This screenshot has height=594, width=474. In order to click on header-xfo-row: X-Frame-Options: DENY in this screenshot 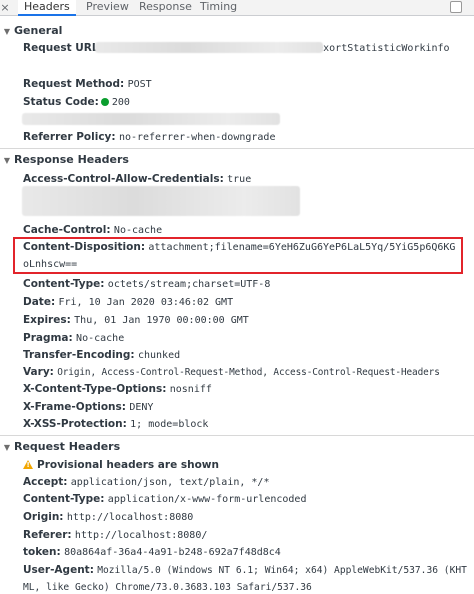, I will do `click(88, 407)`.